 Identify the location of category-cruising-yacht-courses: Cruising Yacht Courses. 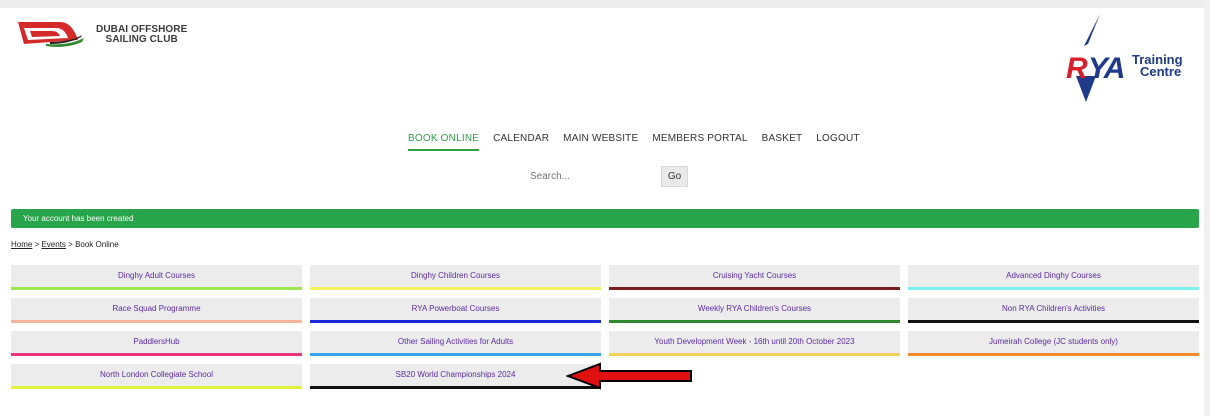
(754, 277).